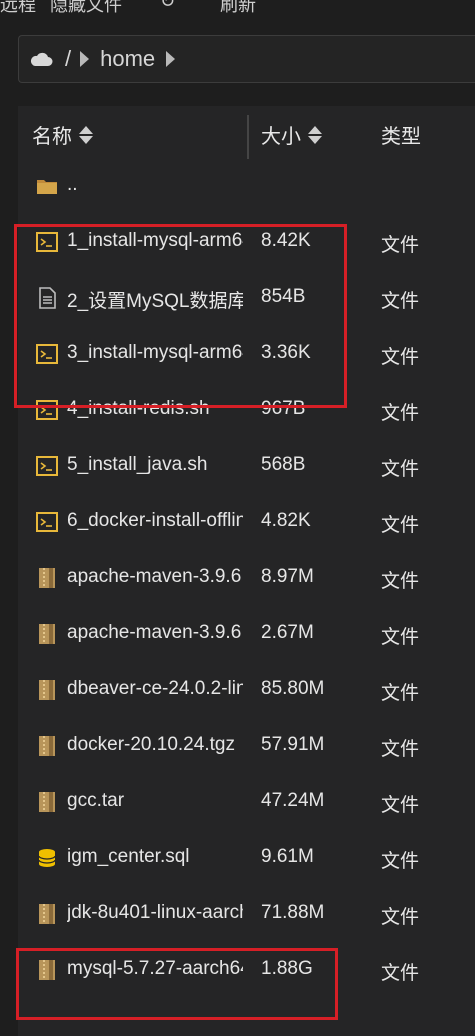 Image resolution: width=475 pixels, height=1036 pixels. Describe the element at coordinates (287, 632) in the screenshot. I see `file-size: 2.67M` at that location.